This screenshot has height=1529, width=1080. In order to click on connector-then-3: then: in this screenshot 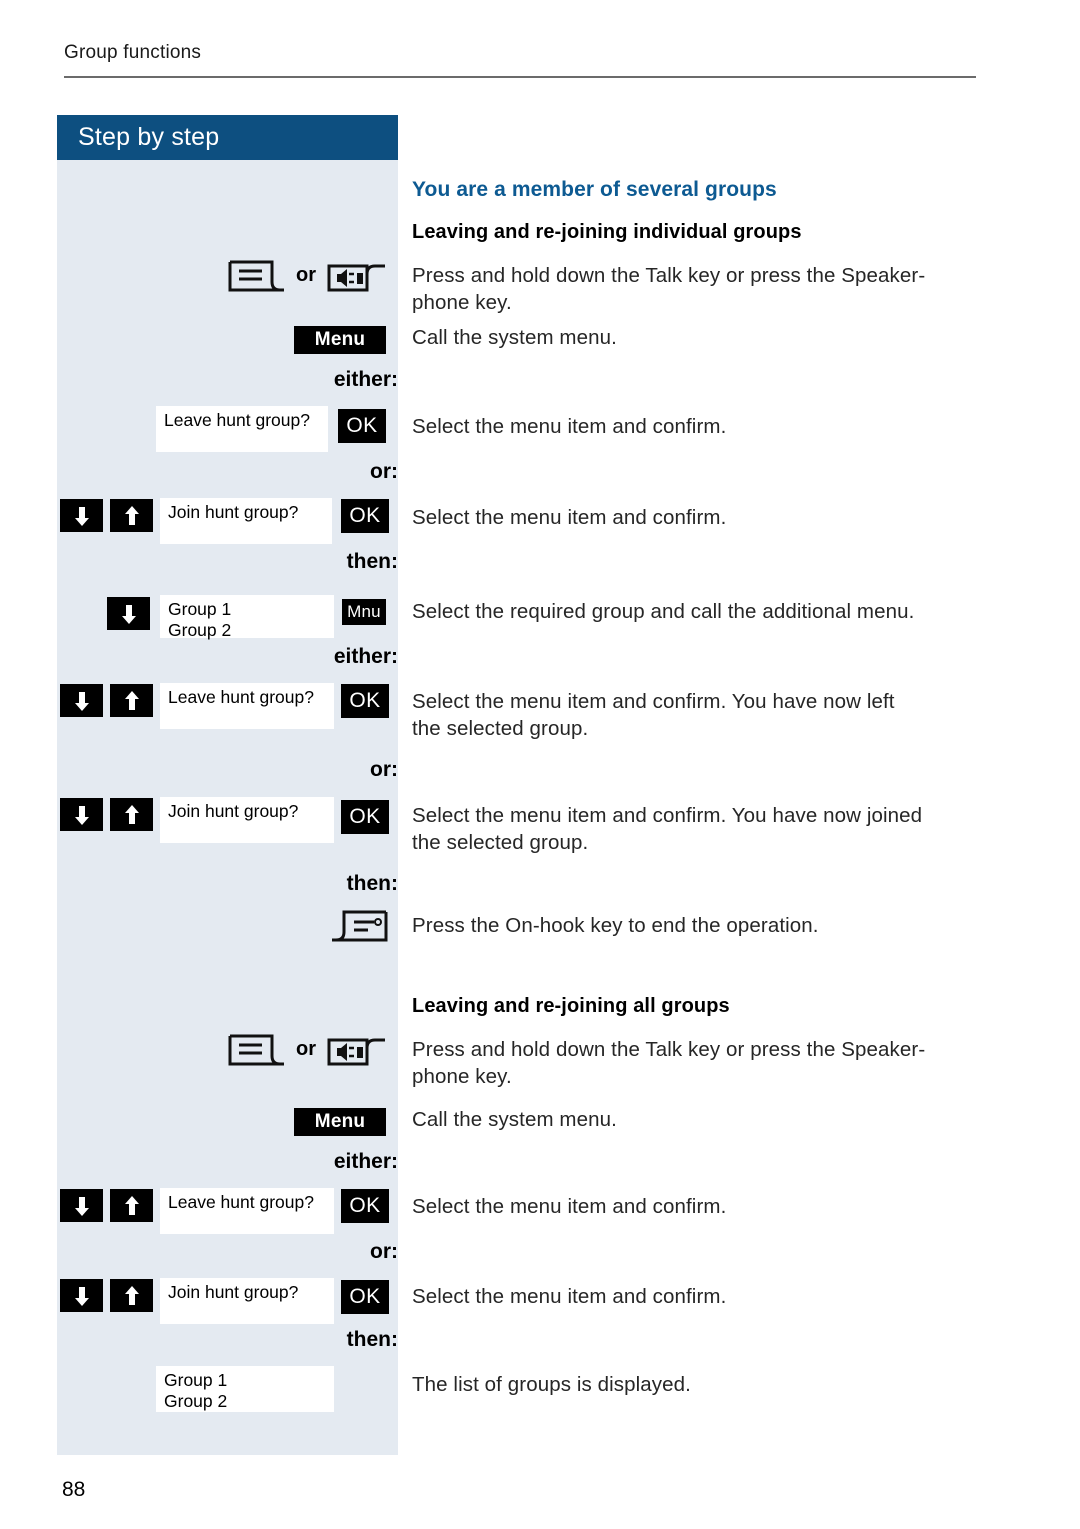, I will do `click(372, 1339)`.